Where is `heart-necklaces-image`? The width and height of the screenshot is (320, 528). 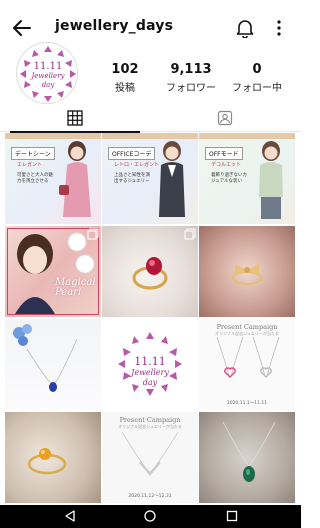
heart-necklaces-image is located at coordinates (248, 357).